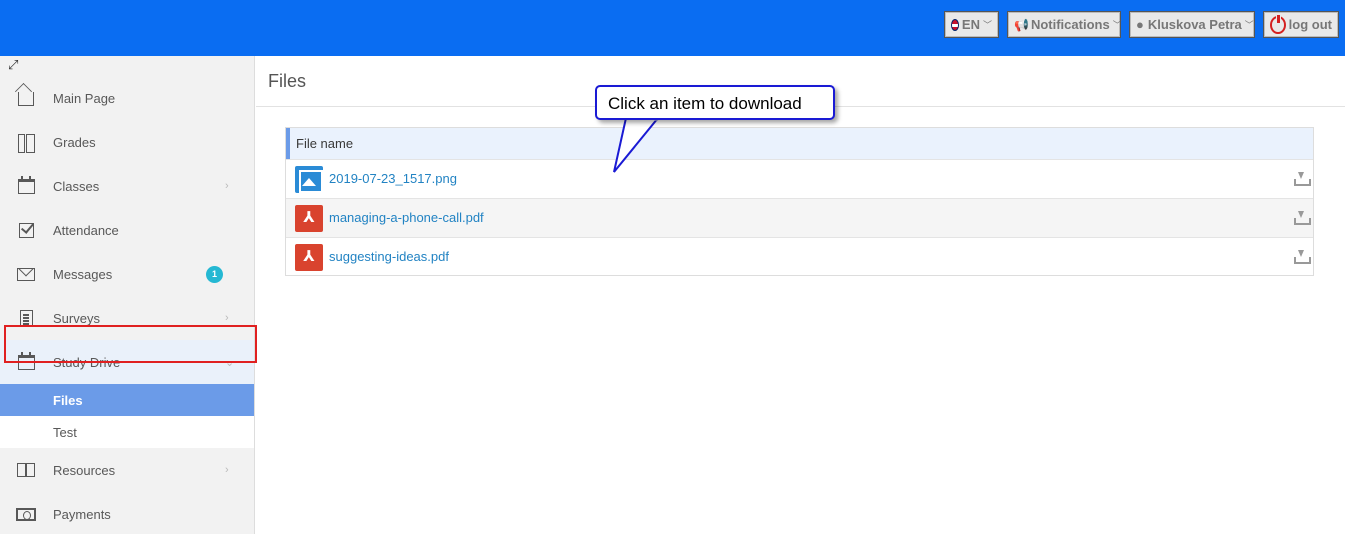  Describe the element at coordinates (127, 400) in the screenshot. I see `sidebar-subitem-files: Files` at that location.